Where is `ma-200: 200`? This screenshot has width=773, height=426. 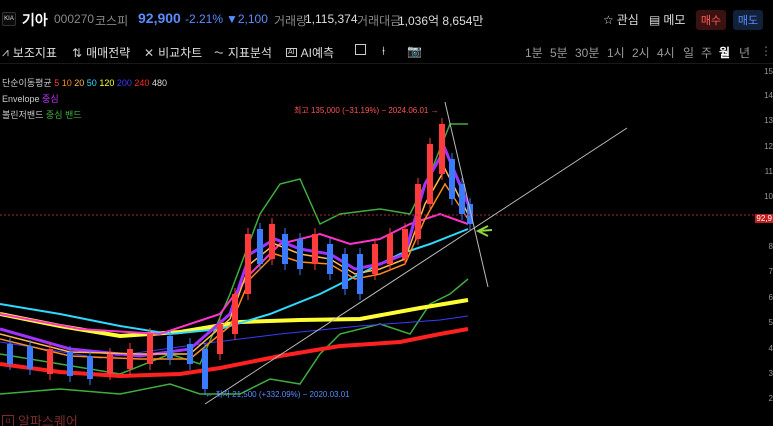 ma-200: 200 is located at coordinates (124, 83).